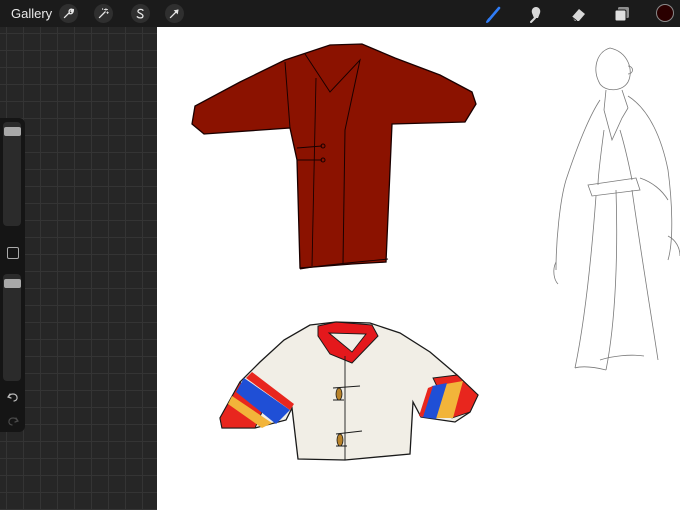  What do you see at coordinates (578, 14) in the screenshot?
I see `eraser-icon` at bounding box center [578, 14].